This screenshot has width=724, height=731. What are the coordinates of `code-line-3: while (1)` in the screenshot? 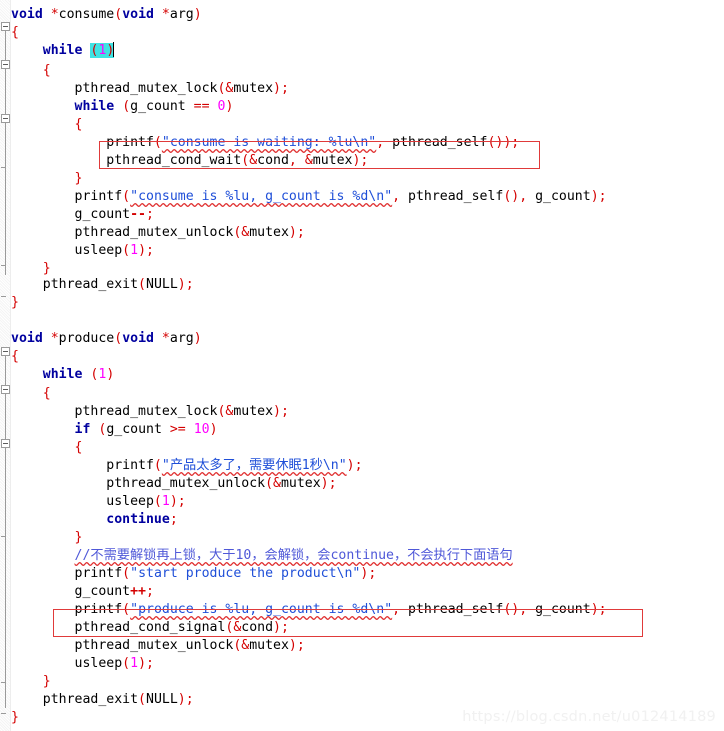 It's located at (78, 50).